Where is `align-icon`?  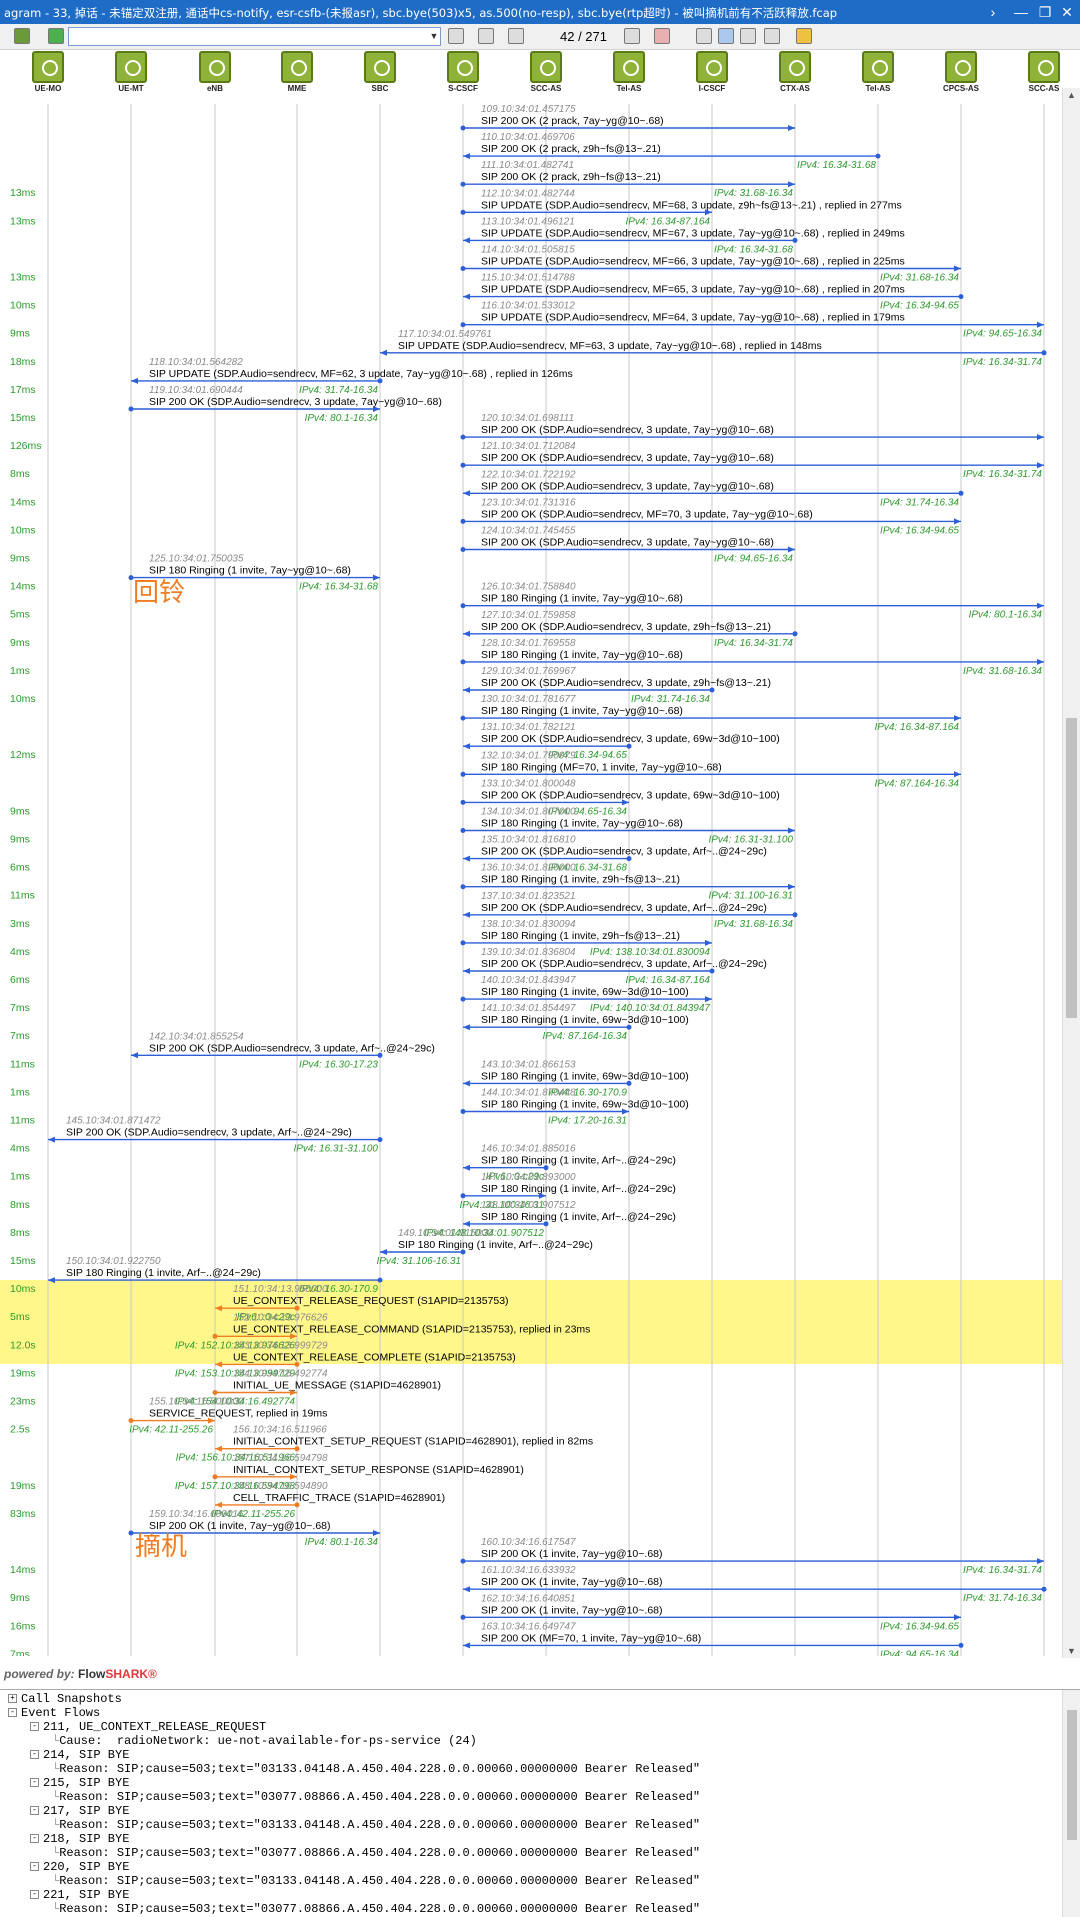
align-icon is located at coordinates (772, 36).